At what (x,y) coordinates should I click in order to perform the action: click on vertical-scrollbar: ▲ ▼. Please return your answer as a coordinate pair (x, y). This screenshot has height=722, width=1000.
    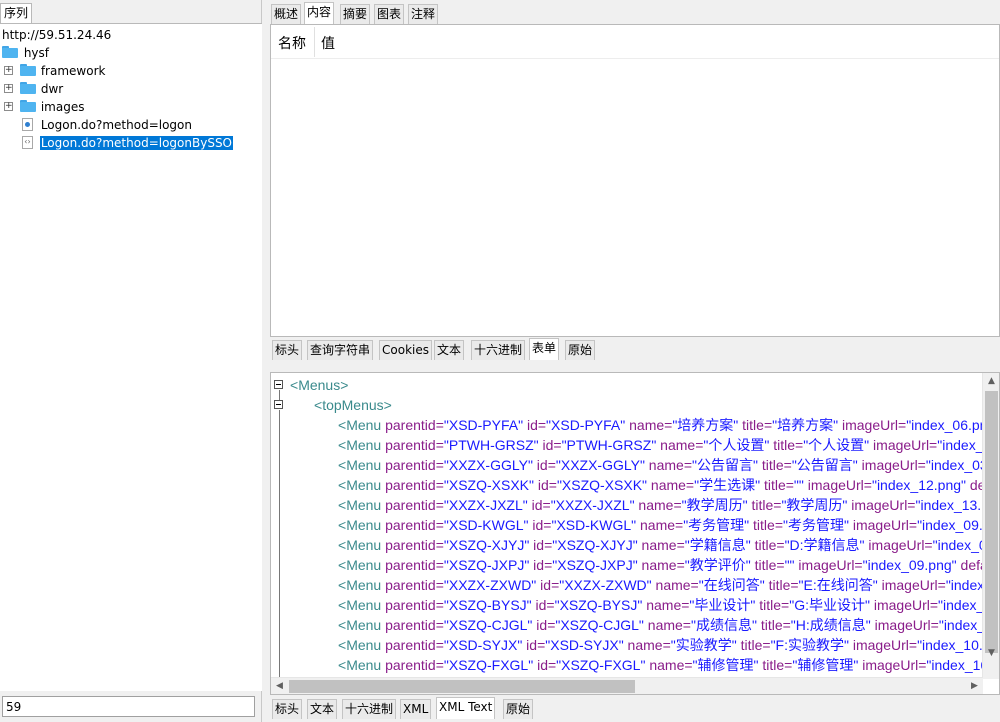
    Looking at the image, I should click on (990, 526).